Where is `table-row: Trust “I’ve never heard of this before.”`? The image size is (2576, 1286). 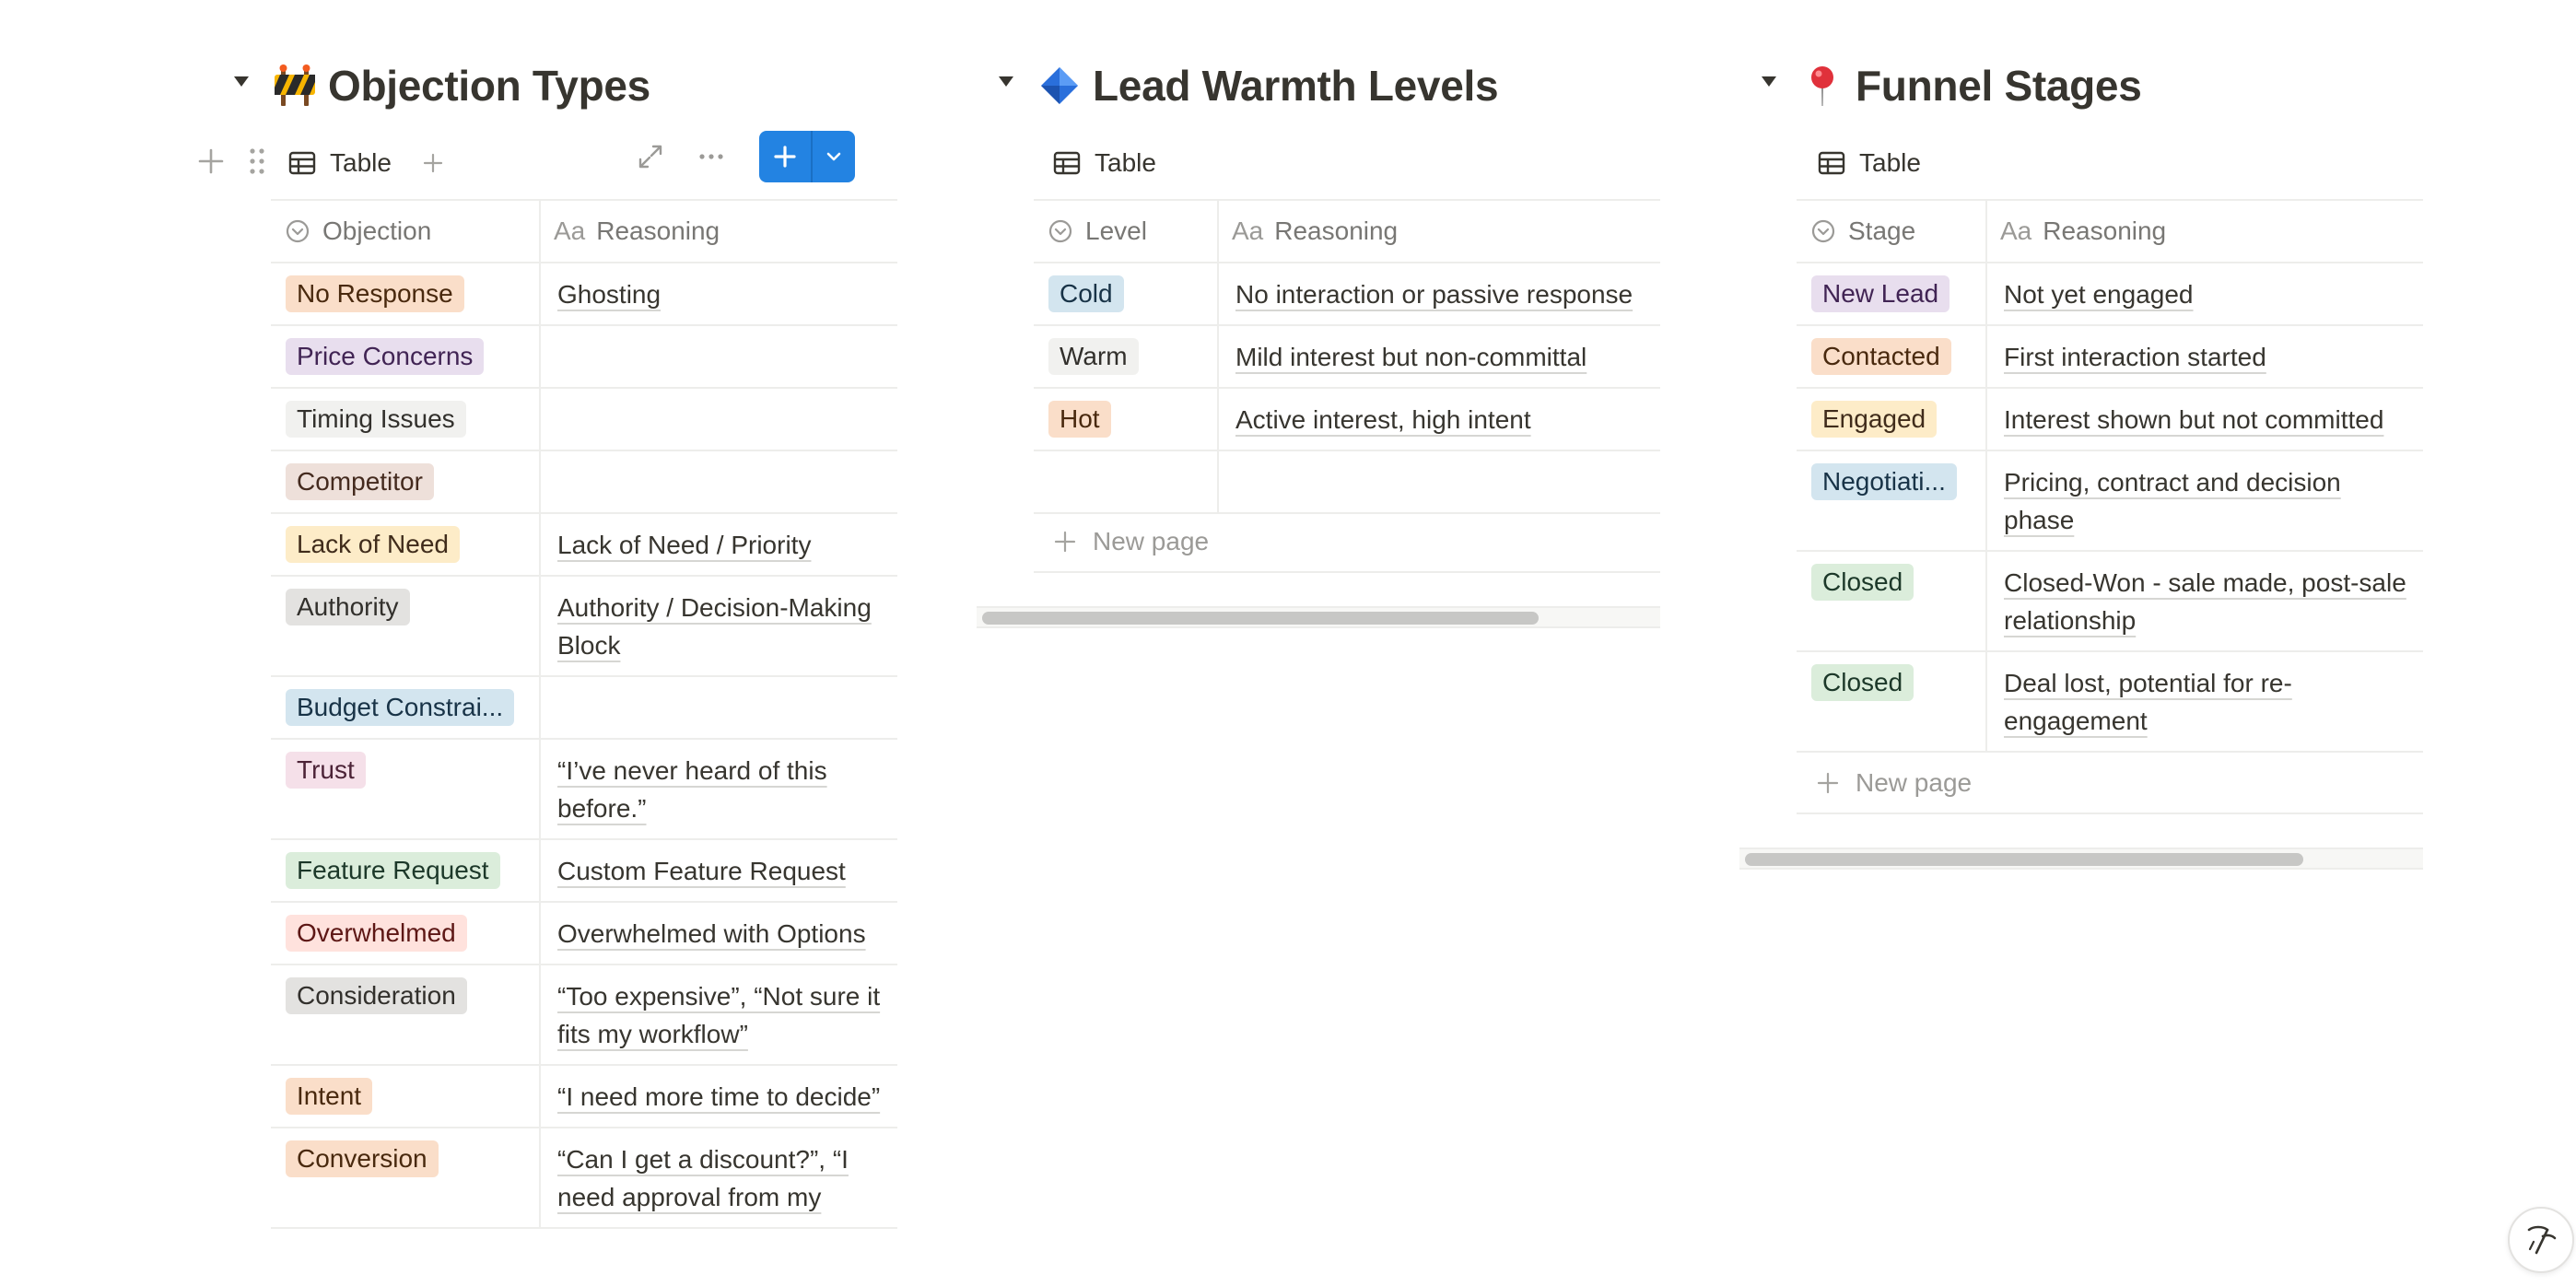 table-row: Trust “I’ve never heard of this before.” is located at coordinates (584, 790).